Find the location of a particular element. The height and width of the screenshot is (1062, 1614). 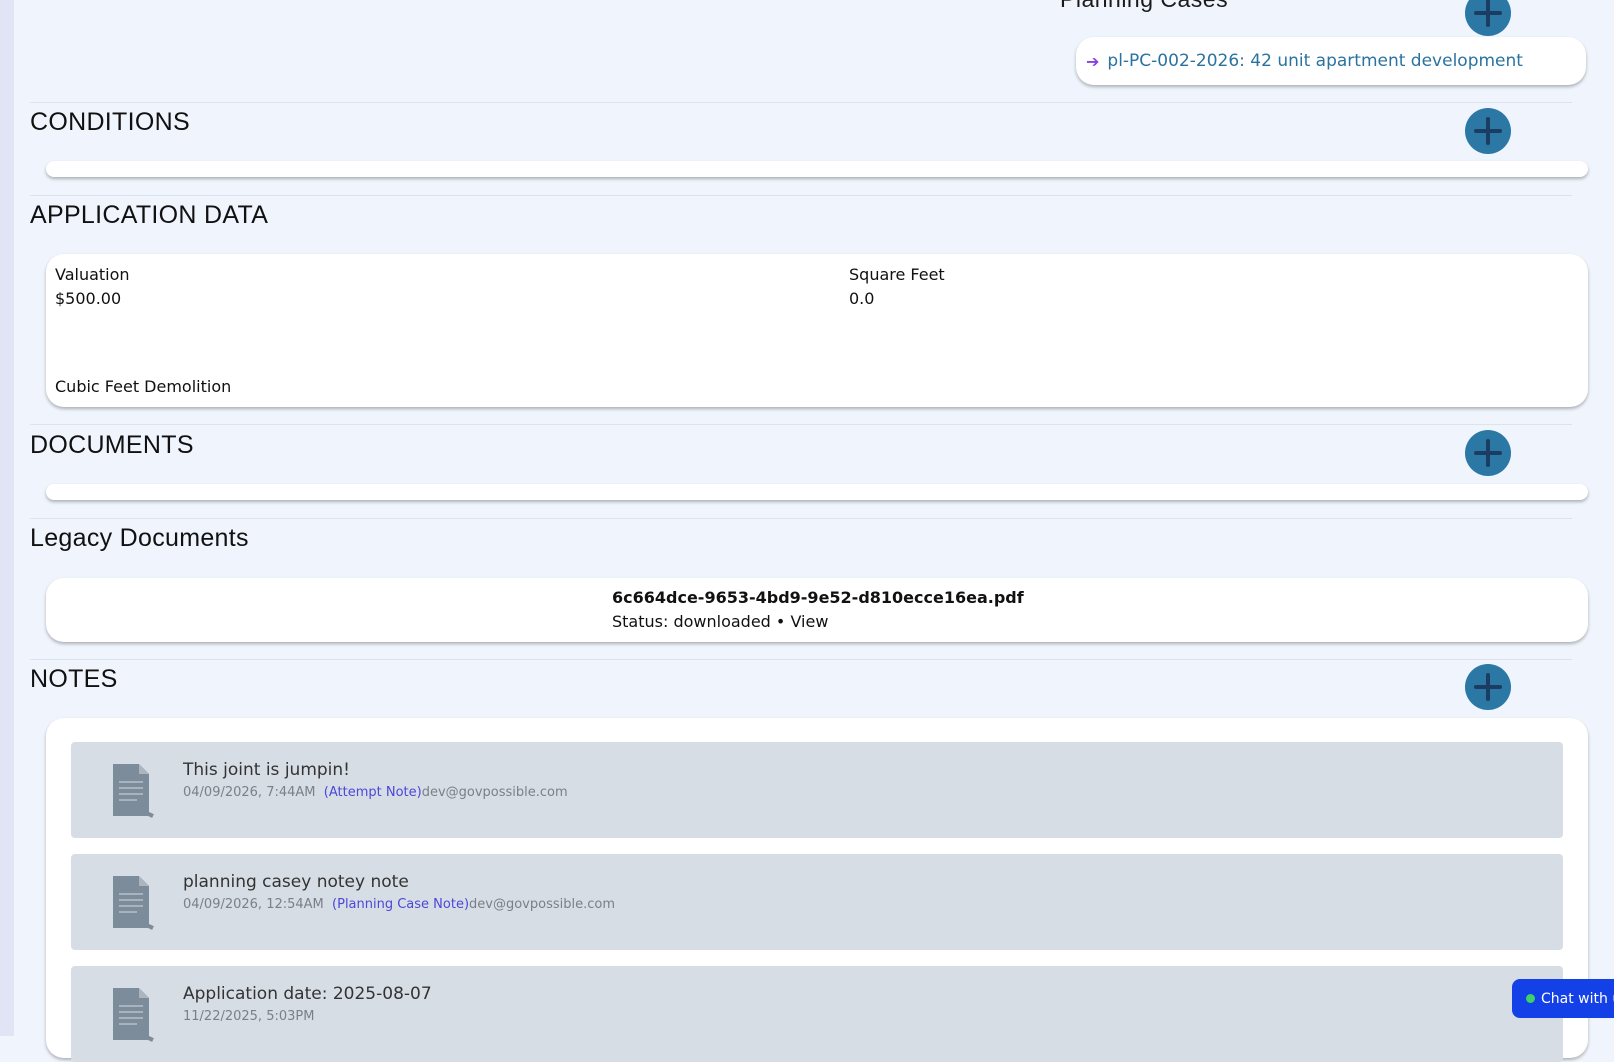

add-document-button is located at coordinates (1488, 453).